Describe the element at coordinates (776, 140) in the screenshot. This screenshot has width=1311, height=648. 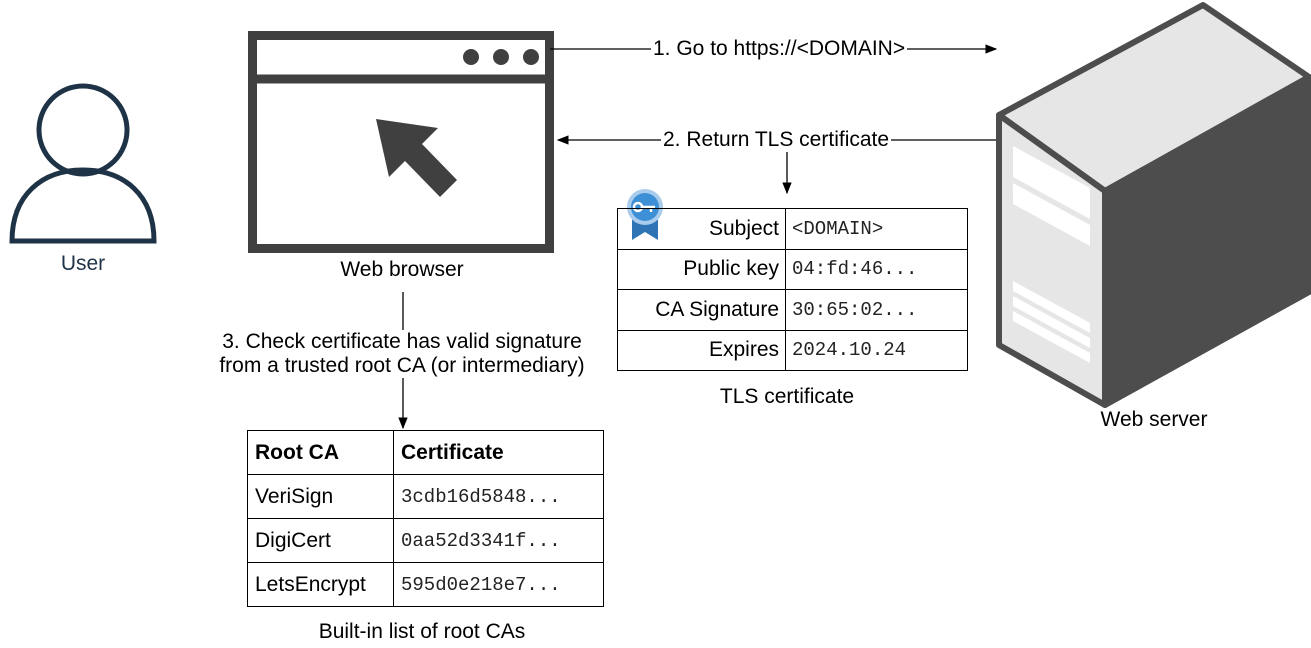
I see `step2-label: 2. Return TLS certificate` at that location.